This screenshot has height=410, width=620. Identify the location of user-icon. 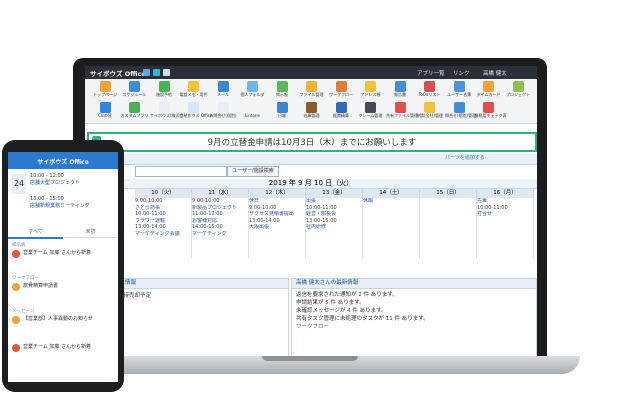
(16, 348).